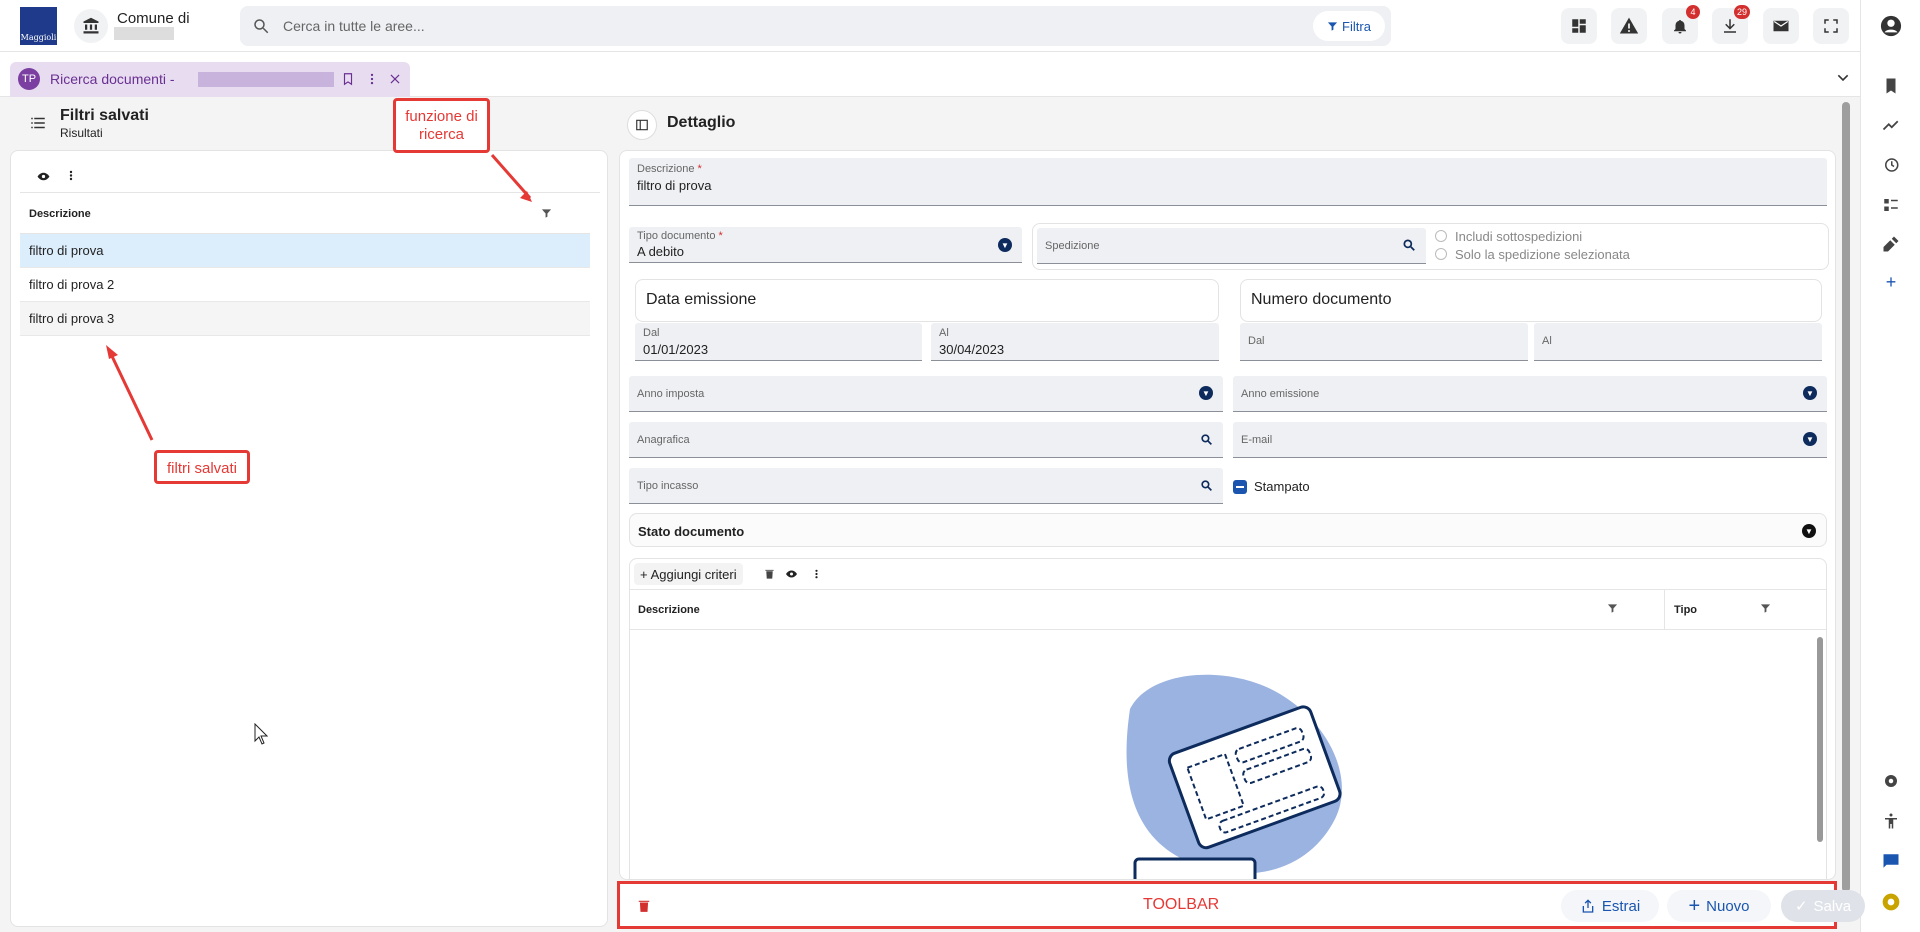 The width and height of the screenshot is (1920, 932). What do you see at coordinates (1890, 821) in the screenshot?
I see `accessibility-button` at bounding box center [1890, 821].